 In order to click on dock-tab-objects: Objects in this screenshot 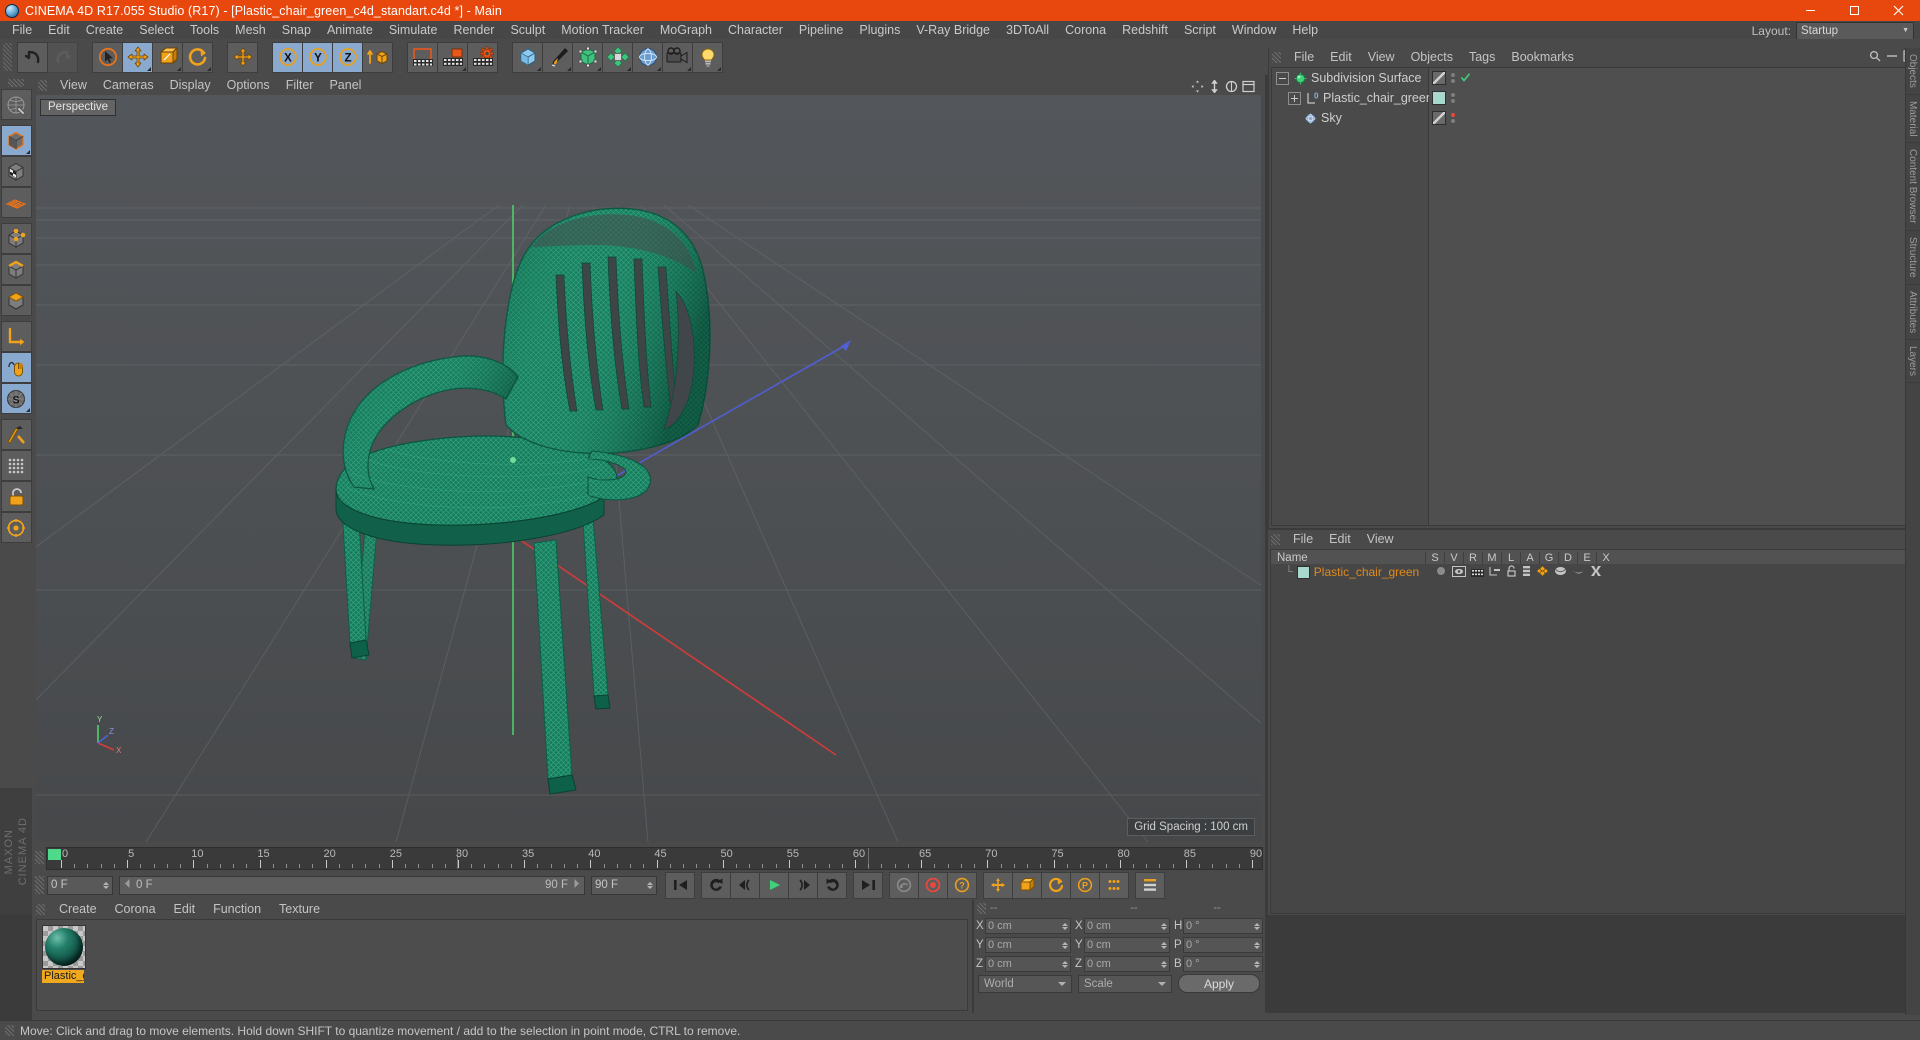, I will do `click(1912, 71)`.